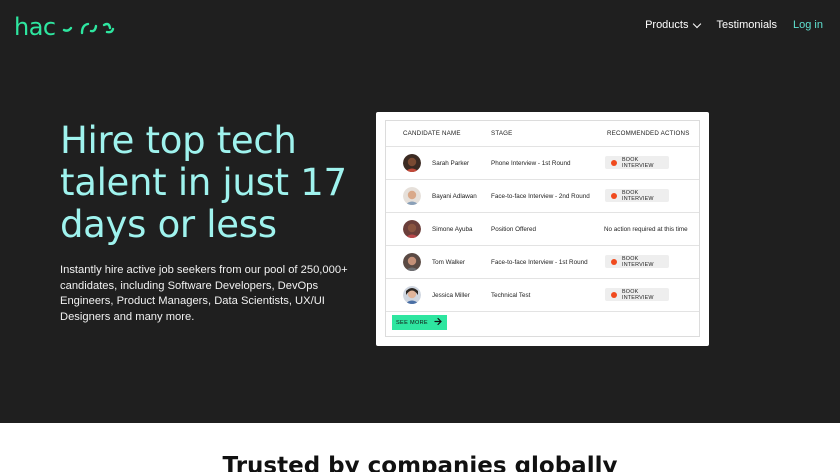  What do you see at coordinates (451, 163) in the screenshot?
I see `candidate-name: Sarah Parker` at bounding box center [451, 163].